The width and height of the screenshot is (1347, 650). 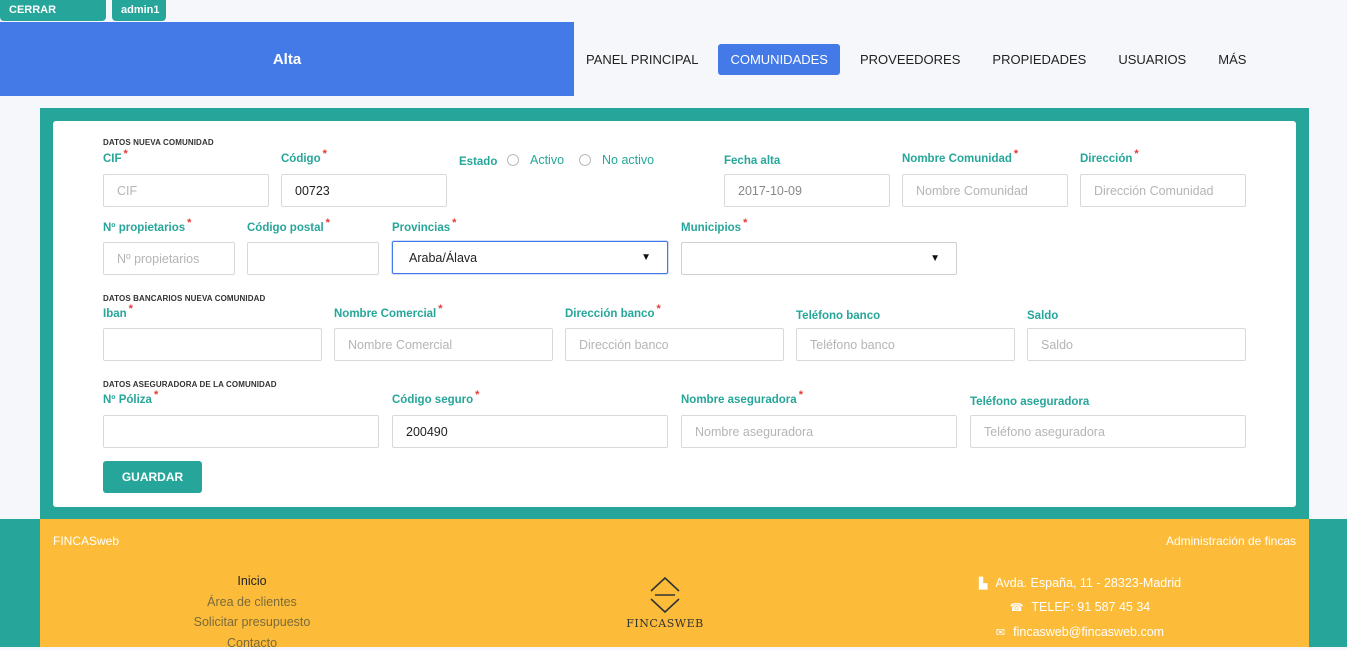 I want to click on user-badge: admin1, so click(x=139, y=10).